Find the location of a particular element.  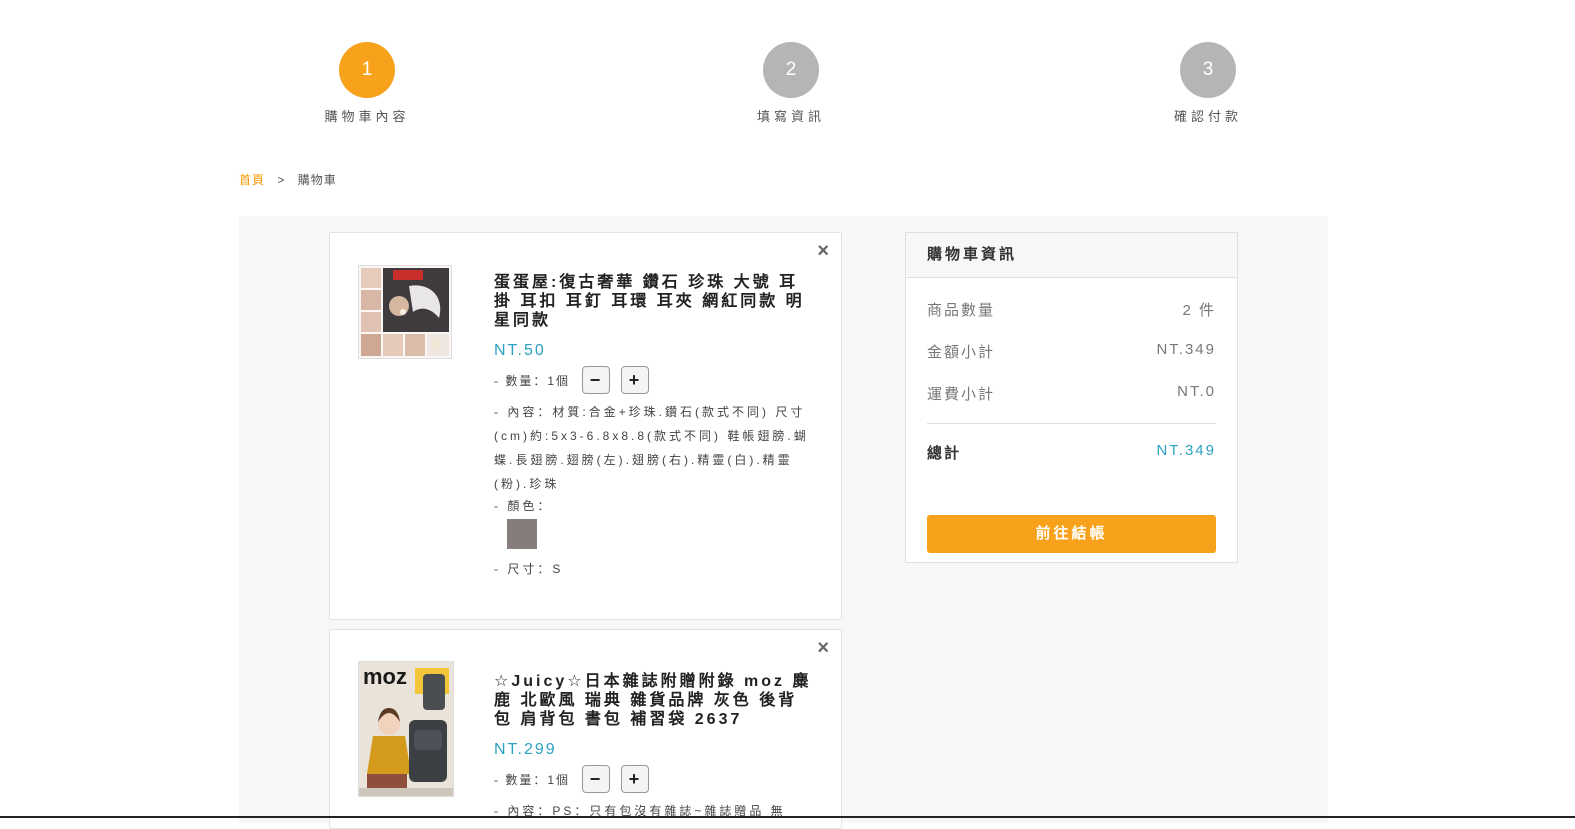

step-1: 1 購物車內容 is located at coordinates (367, 83).